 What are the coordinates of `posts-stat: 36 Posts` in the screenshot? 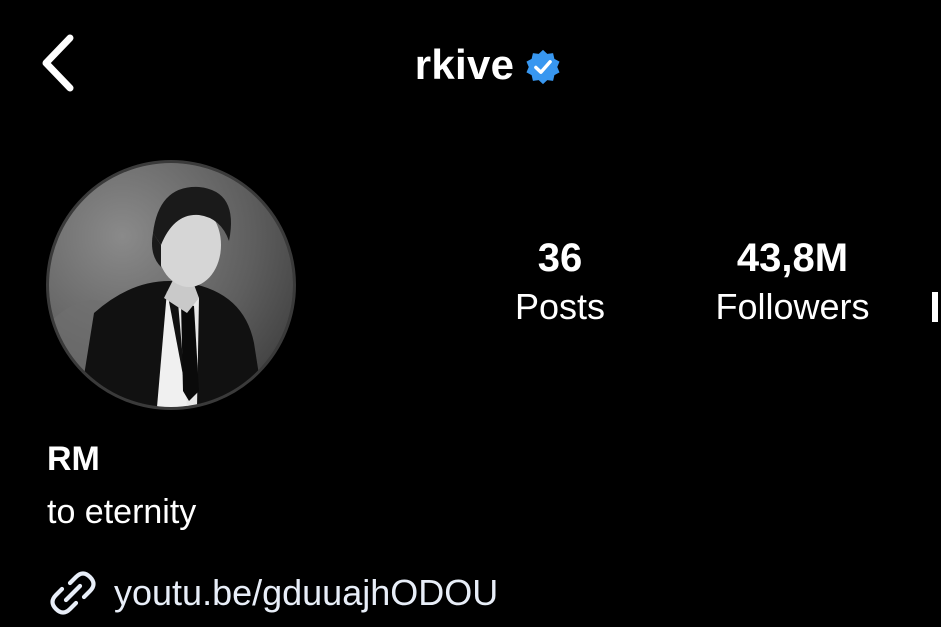 It's located at (560, 281).